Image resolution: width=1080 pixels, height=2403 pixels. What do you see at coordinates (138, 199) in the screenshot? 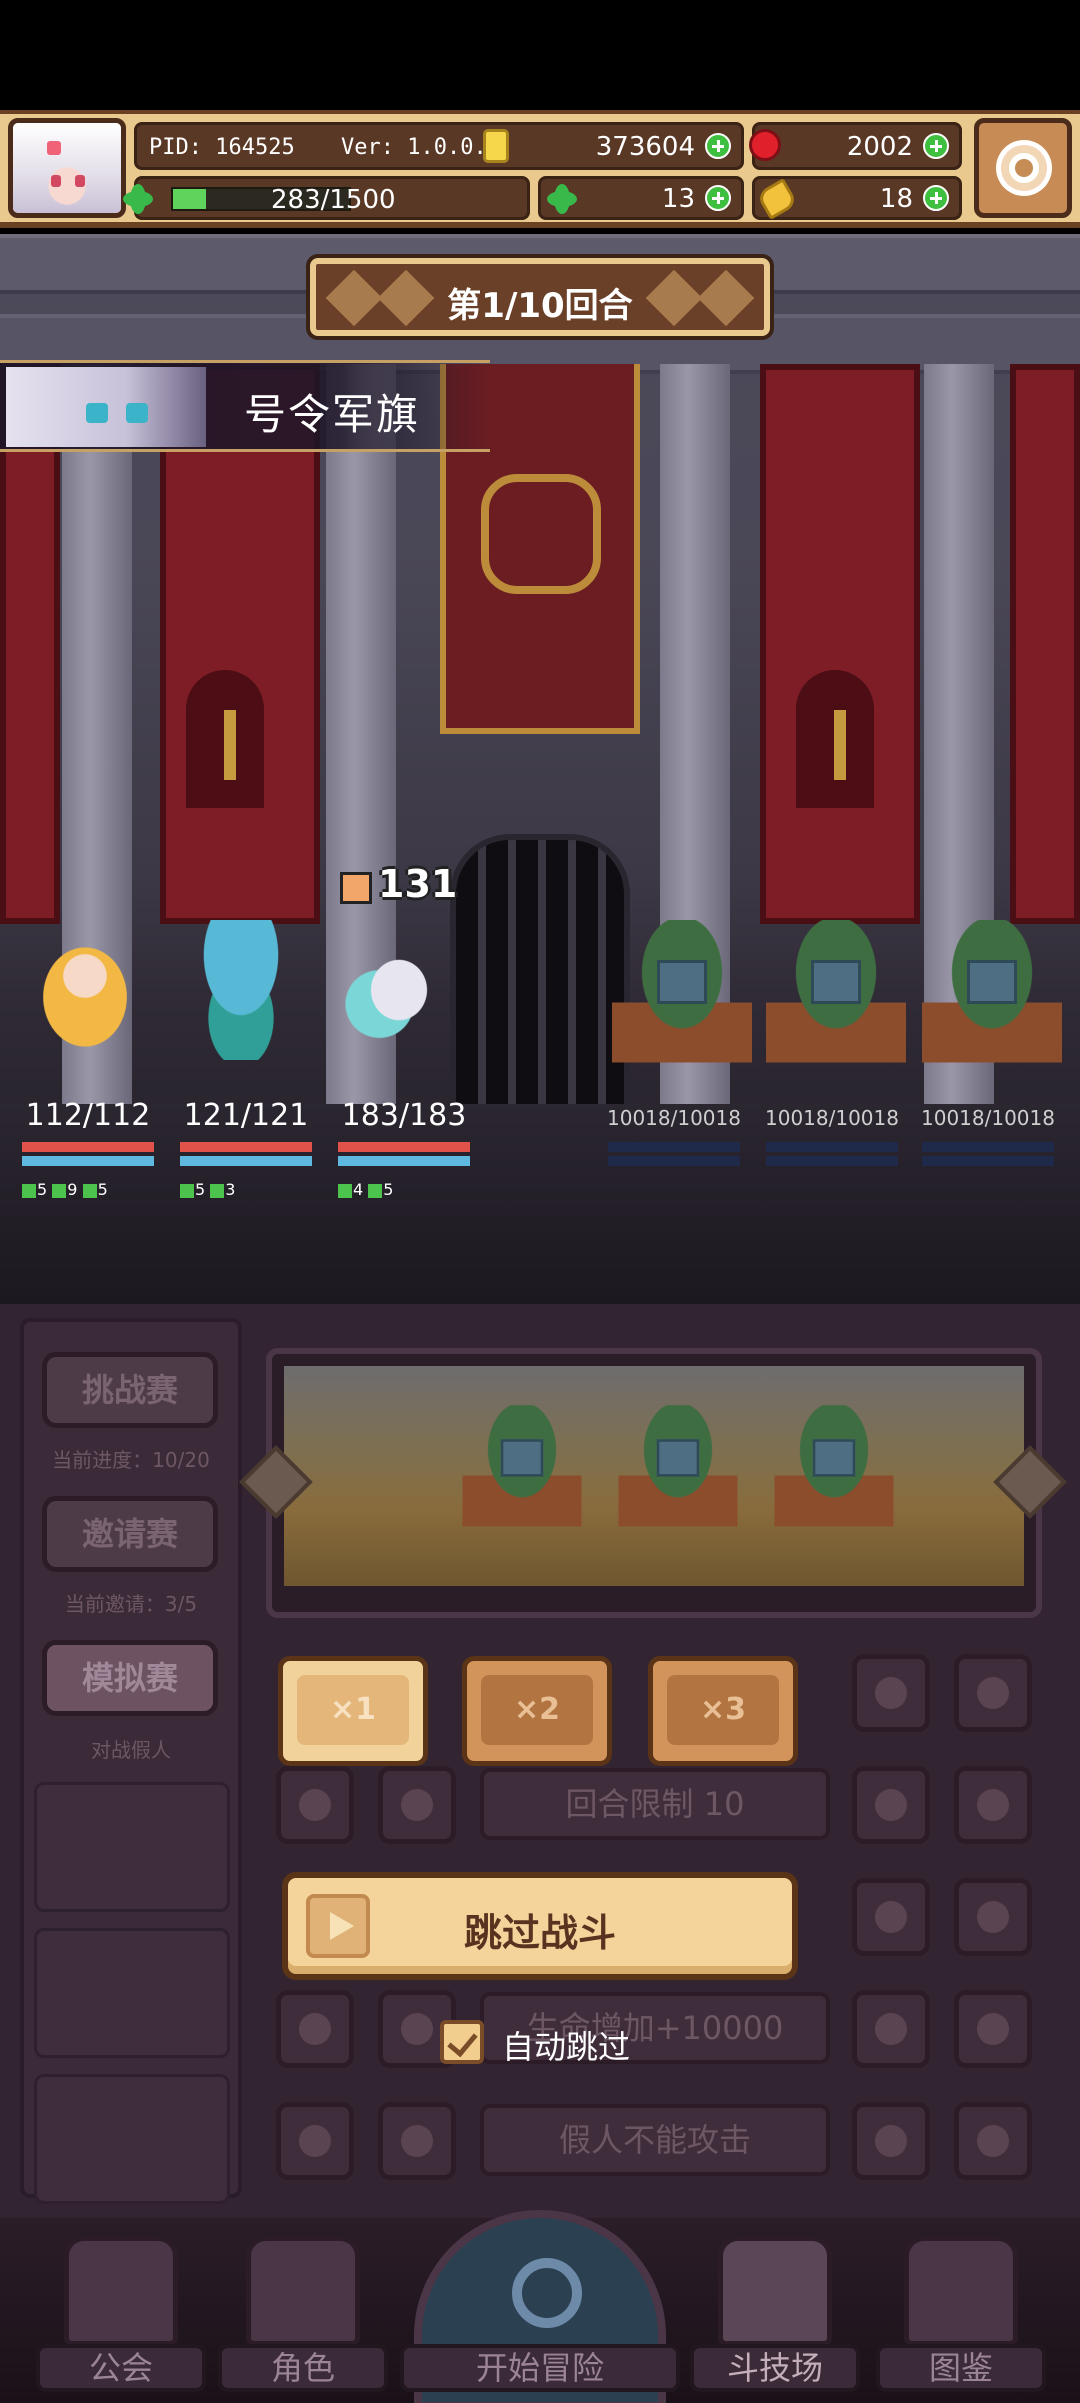
I see `clover-icon` at bounding box center [138, 199].